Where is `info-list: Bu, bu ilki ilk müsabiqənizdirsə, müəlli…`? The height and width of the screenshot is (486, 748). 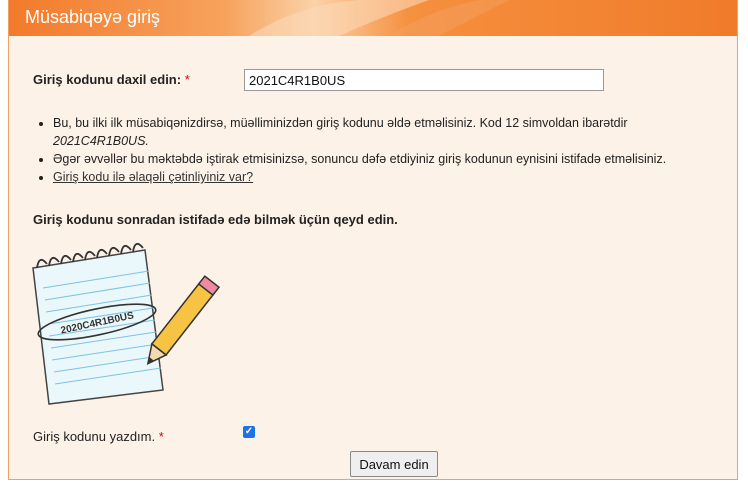 info-list: Bu, bu ilki ilk müsabiqənizdirsə, müəlli… is located at coordinates (390, 150).